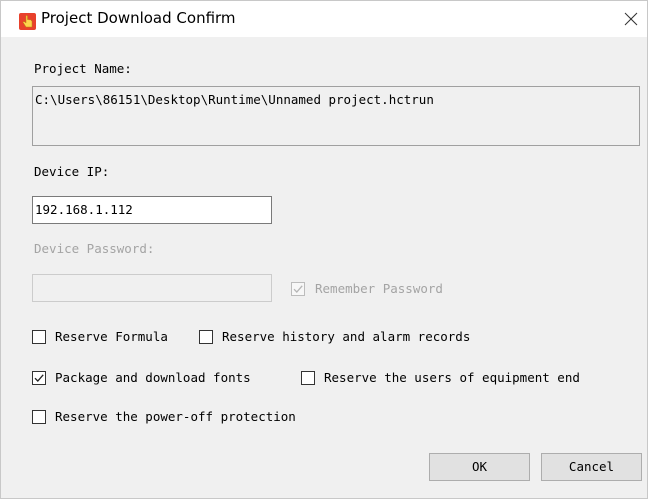  Describe the element at coordinates (175, 416) in the screenshot. I see `reserve-power-off-label: Reserve the power-off protection` at that location.